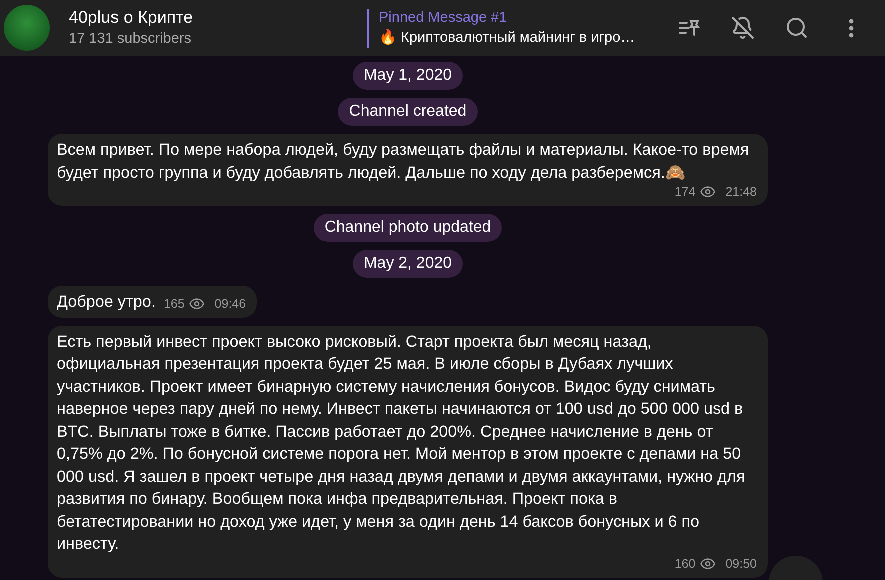 The image size is (885, 580). I want to click on view-count: 165, so click(174, 304).